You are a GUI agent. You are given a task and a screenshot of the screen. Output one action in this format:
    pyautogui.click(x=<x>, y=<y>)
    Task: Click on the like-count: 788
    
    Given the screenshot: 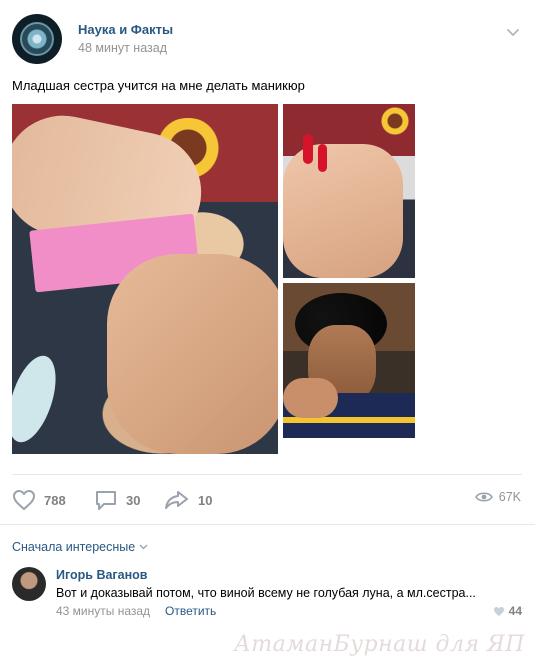 What is the action you would take?
    pyautogui.click(x=55, y=500)
    